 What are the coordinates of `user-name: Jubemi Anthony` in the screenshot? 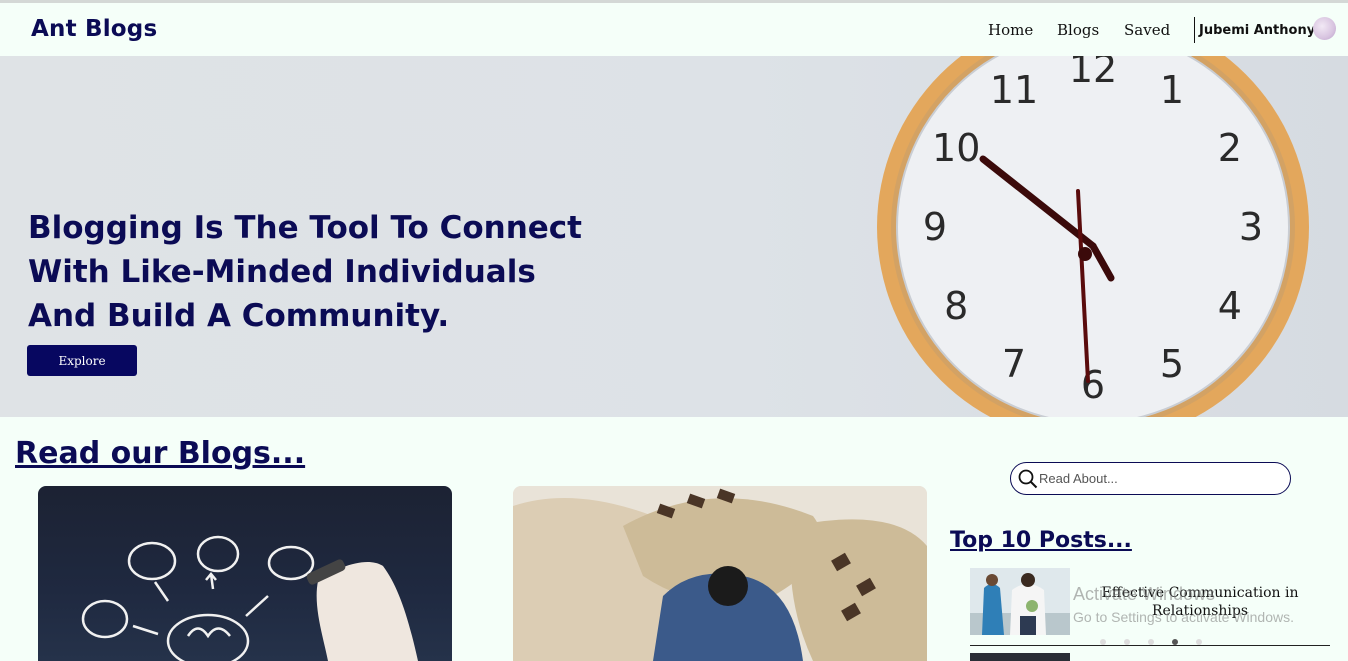 It's located at (1257, 30).